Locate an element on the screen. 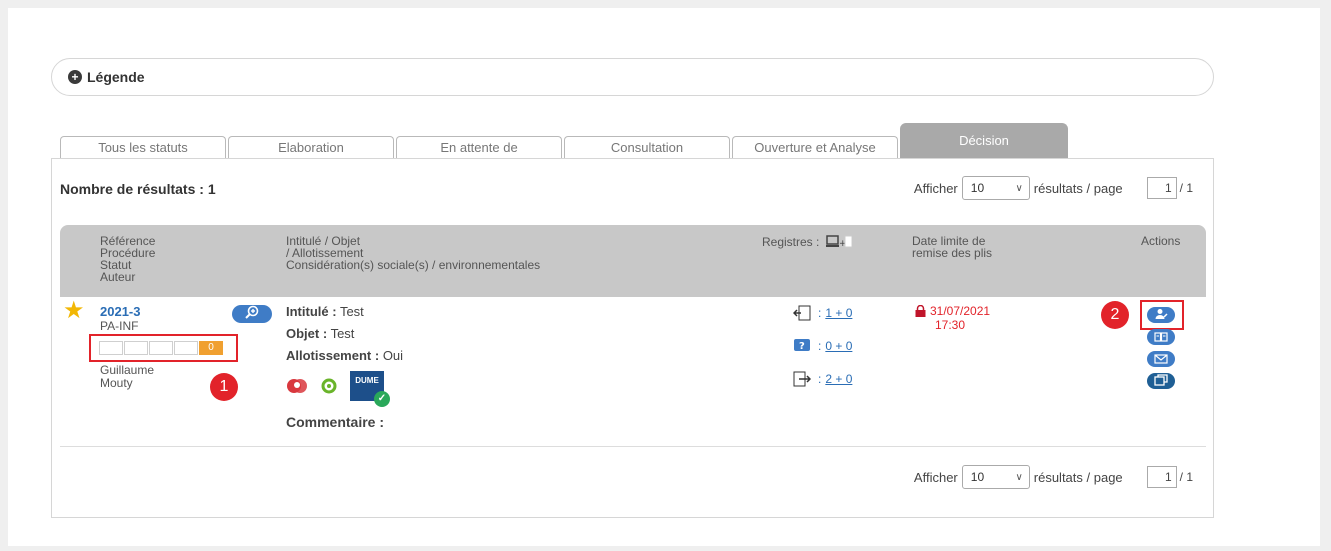  considerations-icons: DUME ✓ is located at coordinates (338, 389).